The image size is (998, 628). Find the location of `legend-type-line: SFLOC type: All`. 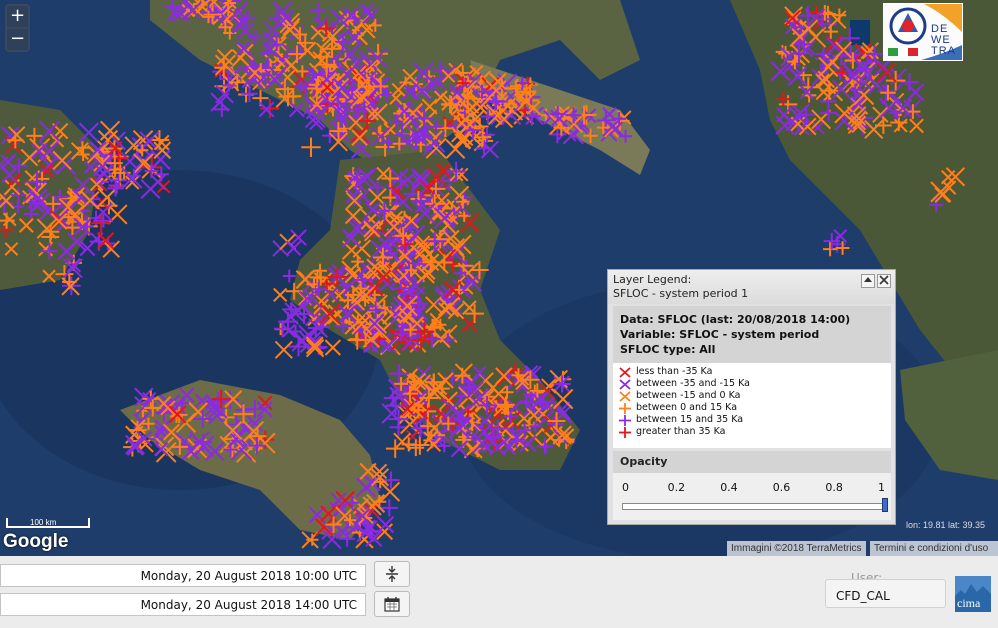

legend-type-line: SFLOC type: All is located at coordinates (668, 349).